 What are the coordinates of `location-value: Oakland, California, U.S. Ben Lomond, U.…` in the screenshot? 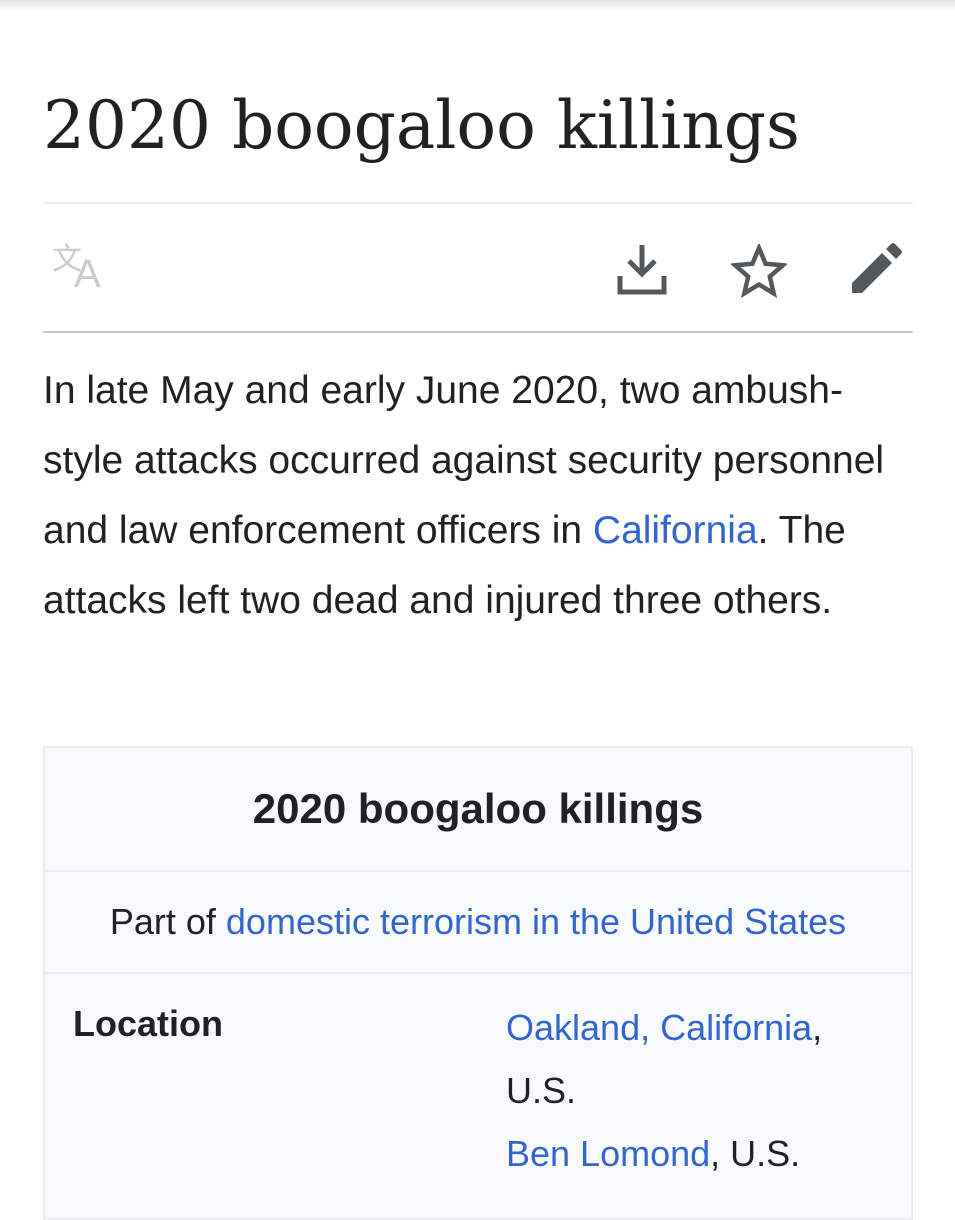 It's located at (696, 1090).